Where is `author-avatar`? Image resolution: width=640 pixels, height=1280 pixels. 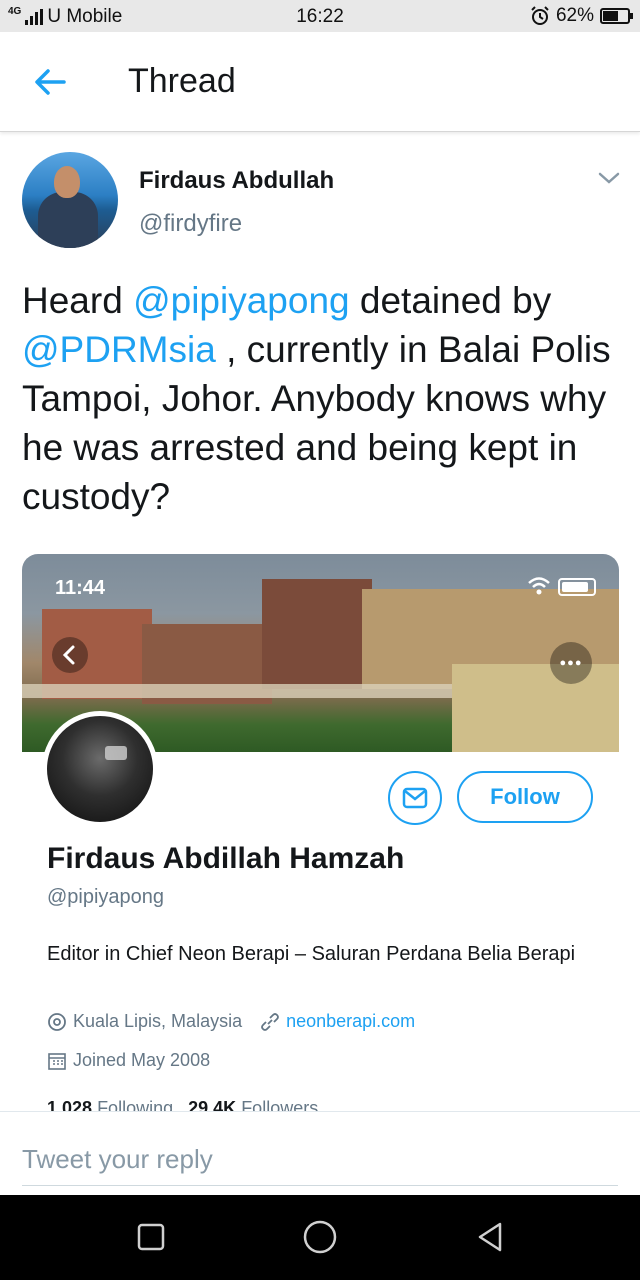 author-avatar is located at coordinates (70, 200).